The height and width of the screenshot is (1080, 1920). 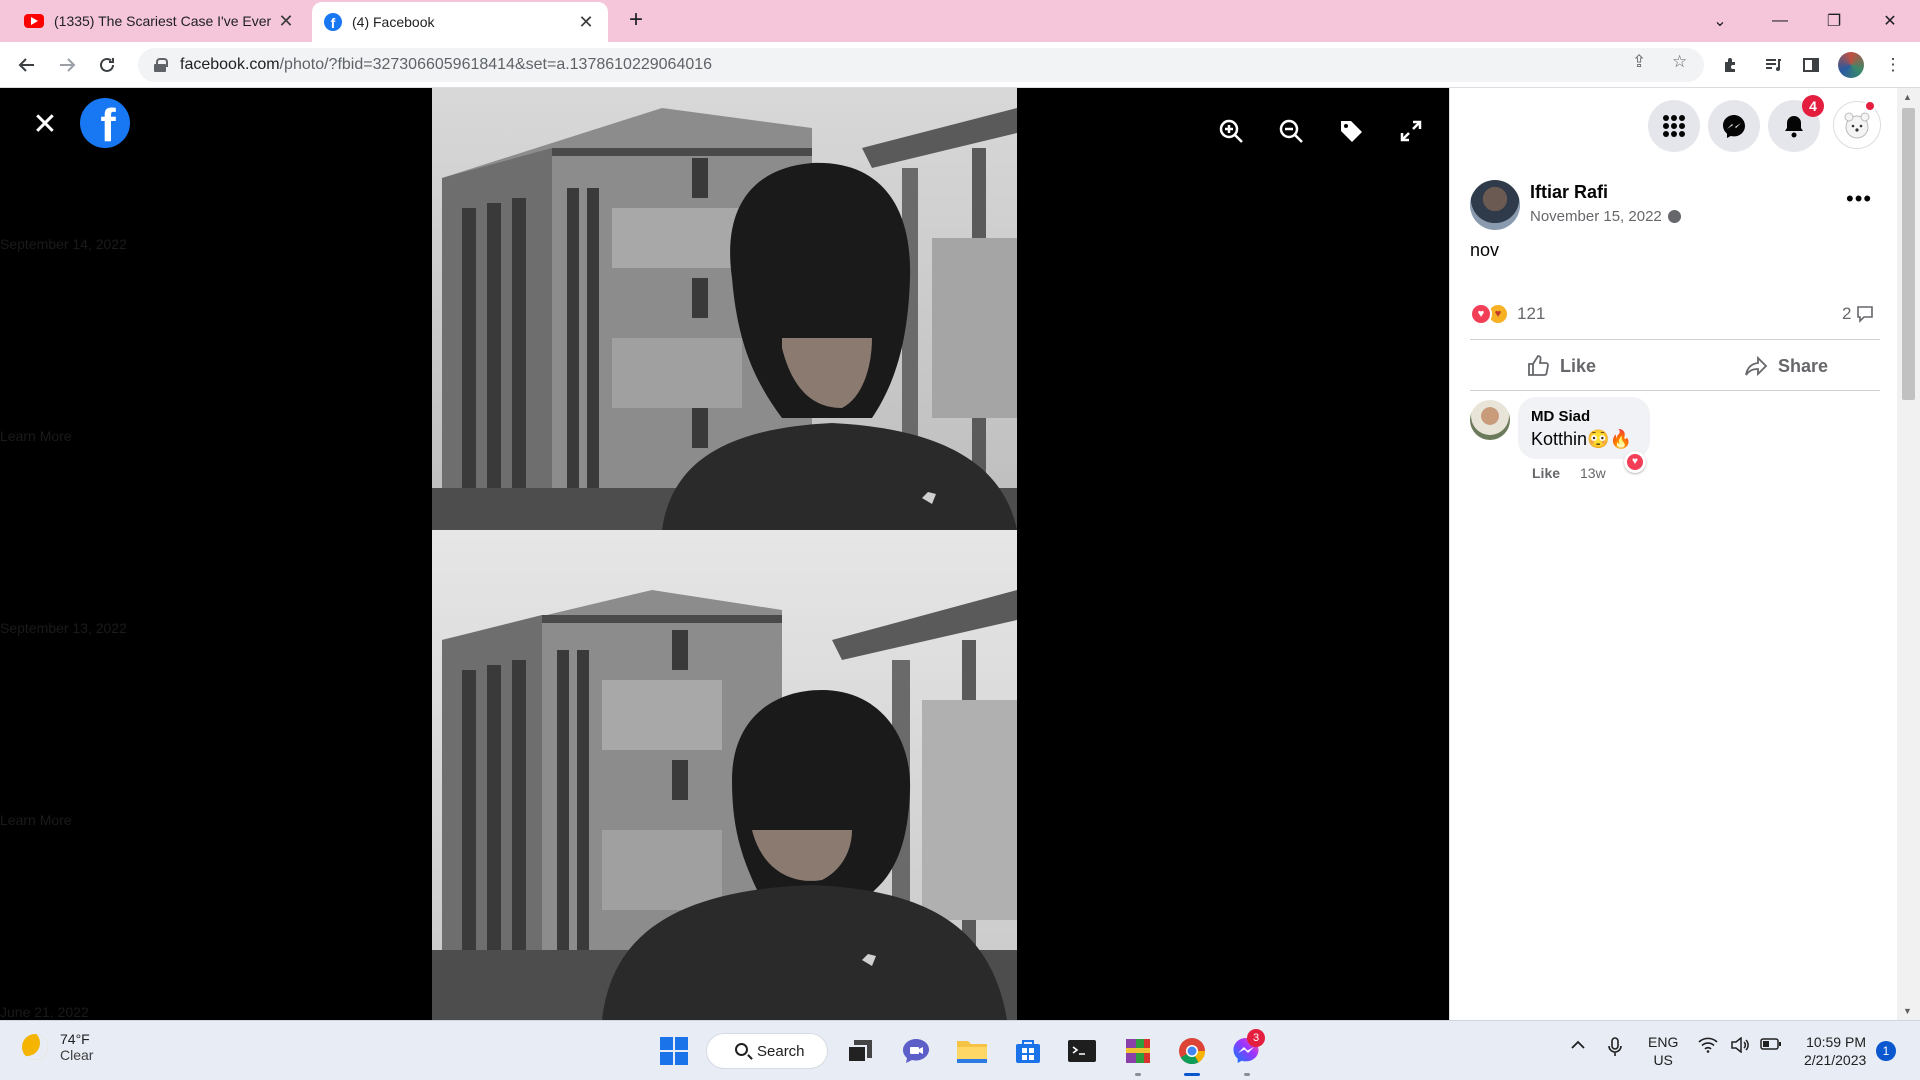 What do you see at coordinates (1507, 314) in the screenshot?
I see `reaction-summary: ♥ ♥ 121` at bounding box center [1507, 314].